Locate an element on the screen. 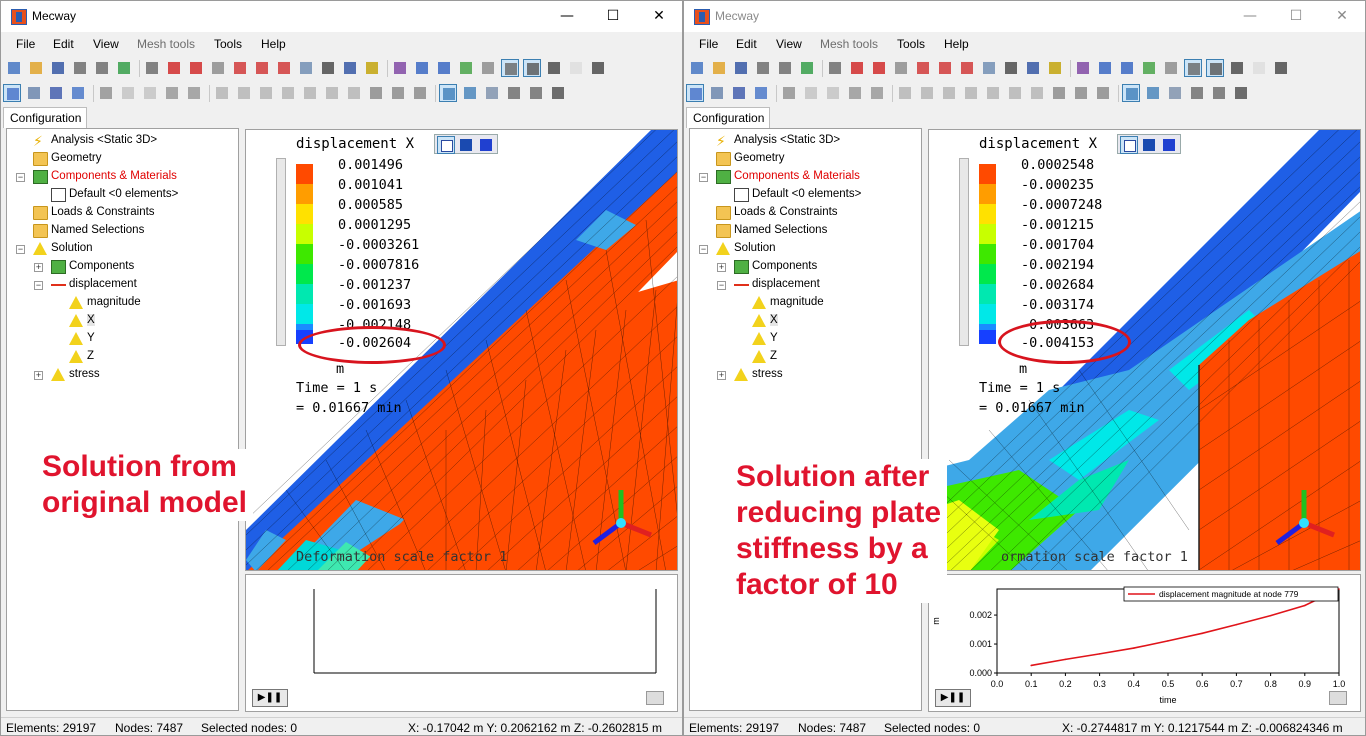 This screenshot has width=1366, height=736. red-cube-icon is located at coordinates (879, 68).